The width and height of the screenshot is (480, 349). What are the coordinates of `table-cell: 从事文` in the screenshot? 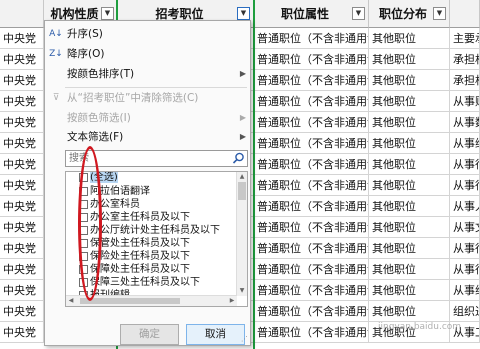 It's located at (465, 227).